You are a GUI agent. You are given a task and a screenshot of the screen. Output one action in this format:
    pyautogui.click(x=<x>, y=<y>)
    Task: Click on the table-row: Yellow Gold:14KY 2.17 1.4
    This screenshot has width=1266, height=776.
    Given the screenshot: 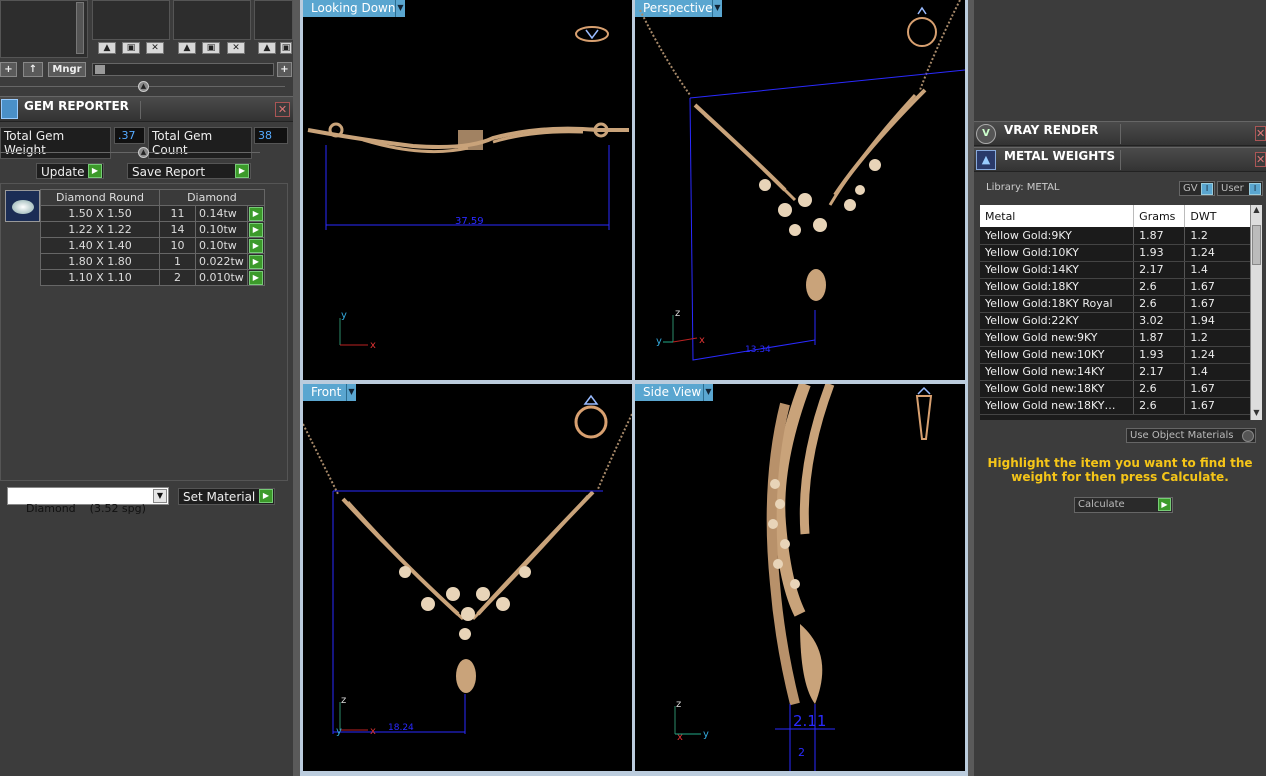 What is the action you would take?
    pyautogui.click(x=1116, y=270)
    